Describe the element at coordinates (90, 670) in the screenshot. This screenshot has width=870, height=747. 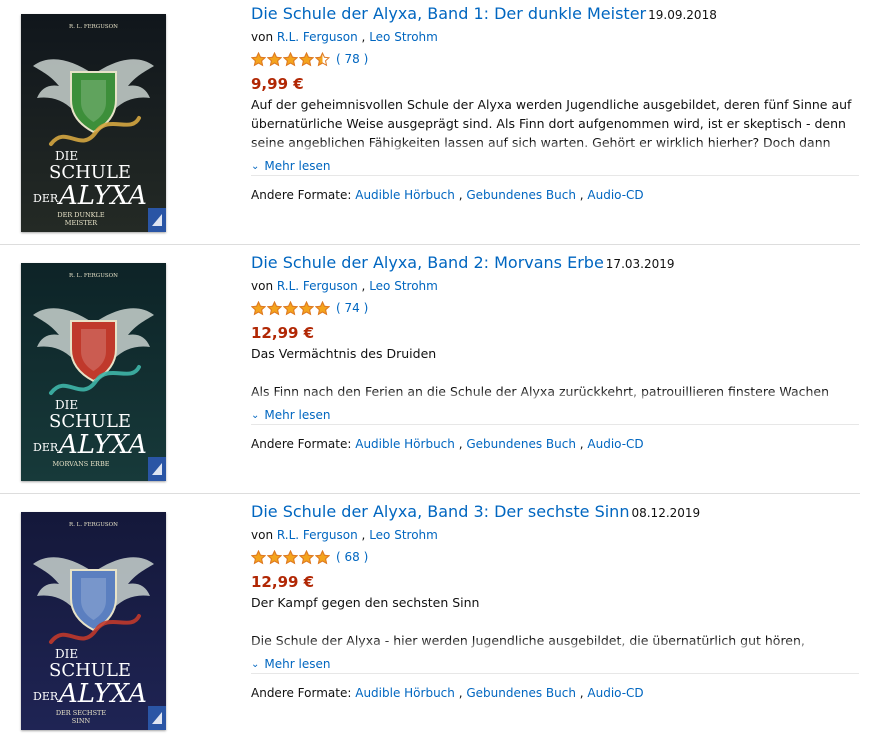
I see `cover-title-schule: SCHULE` at that location.